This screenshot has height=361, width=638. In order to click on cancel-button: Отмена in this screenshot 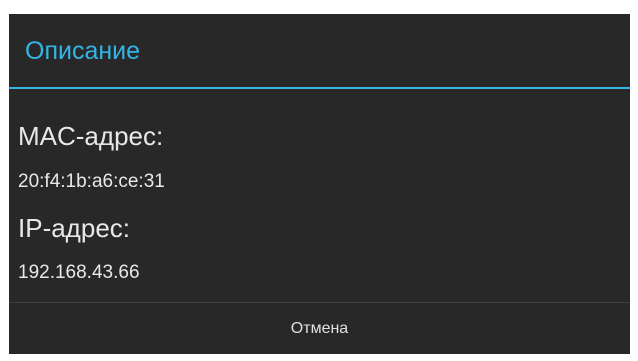, I will do `click(319, 328)`.